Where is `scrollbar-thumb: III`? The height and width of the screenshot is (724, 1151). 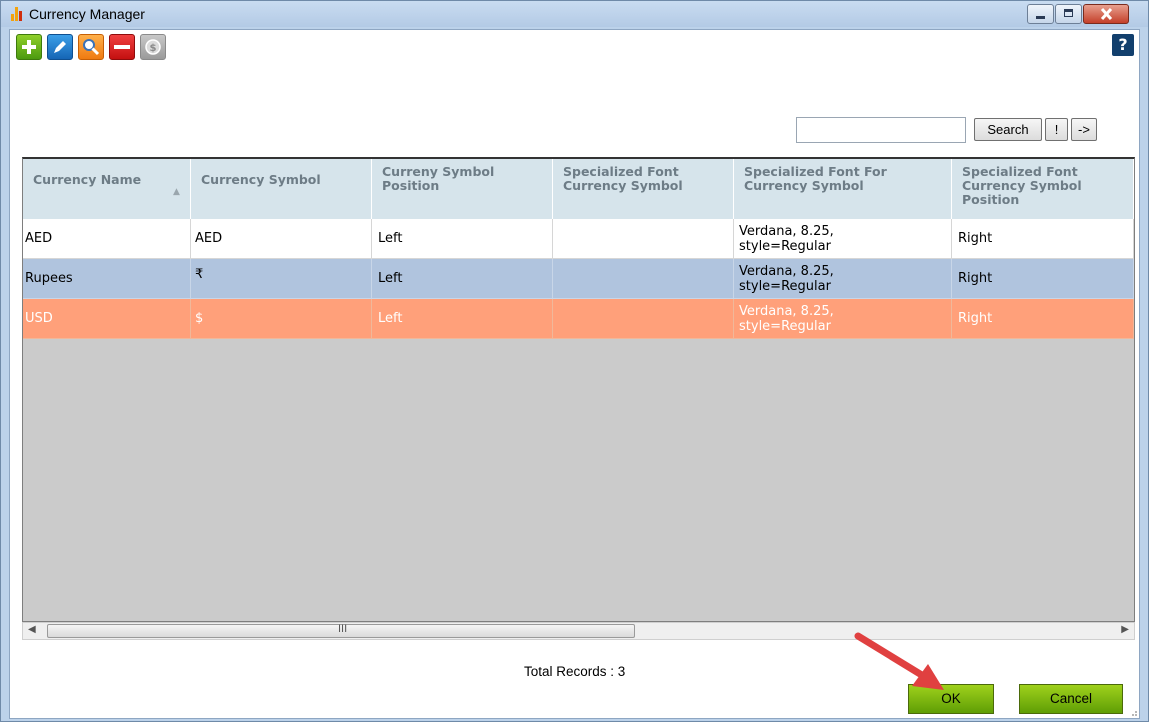
scrollbar-thumb: III is located at coordinates (341, 630).